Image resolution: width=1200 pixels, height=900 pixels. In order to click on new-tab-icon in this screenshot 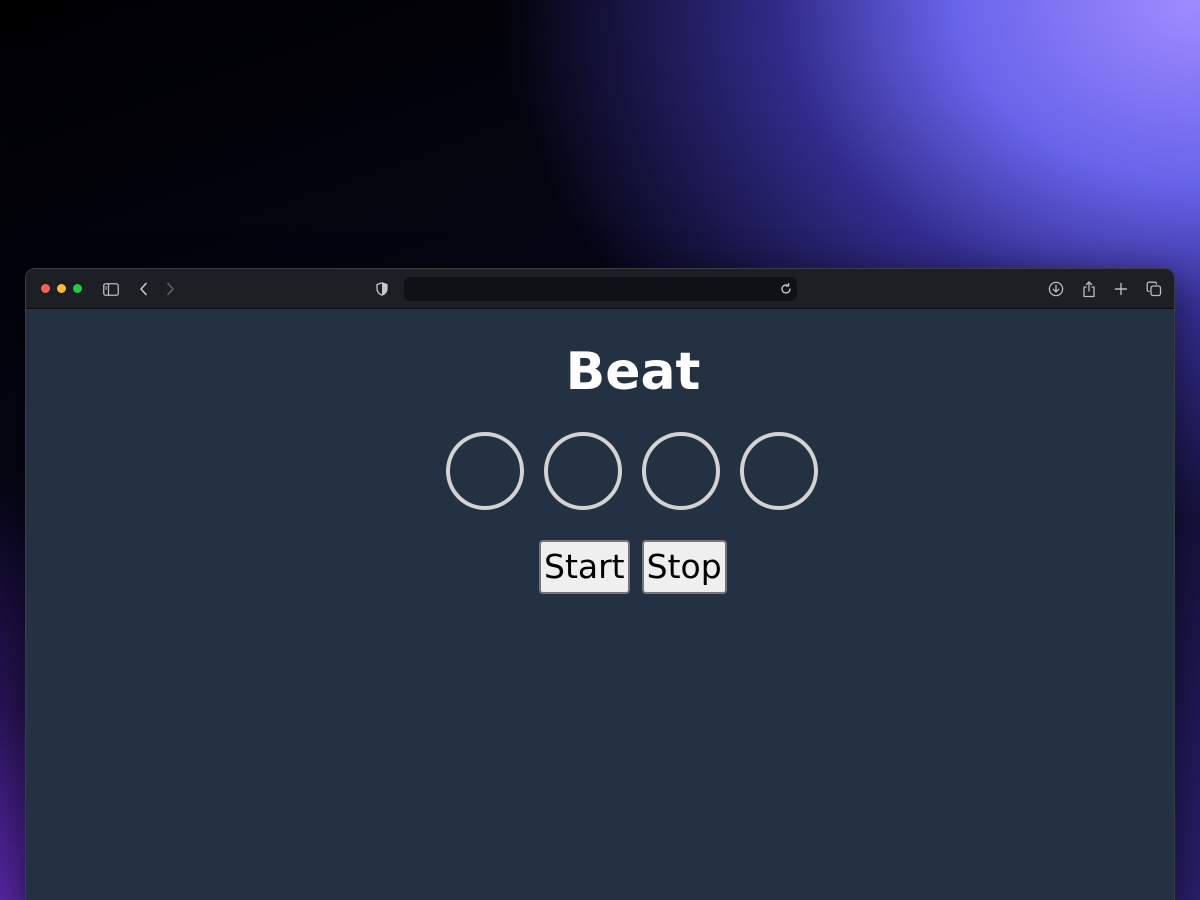, I will do `click(1121, 289)`.